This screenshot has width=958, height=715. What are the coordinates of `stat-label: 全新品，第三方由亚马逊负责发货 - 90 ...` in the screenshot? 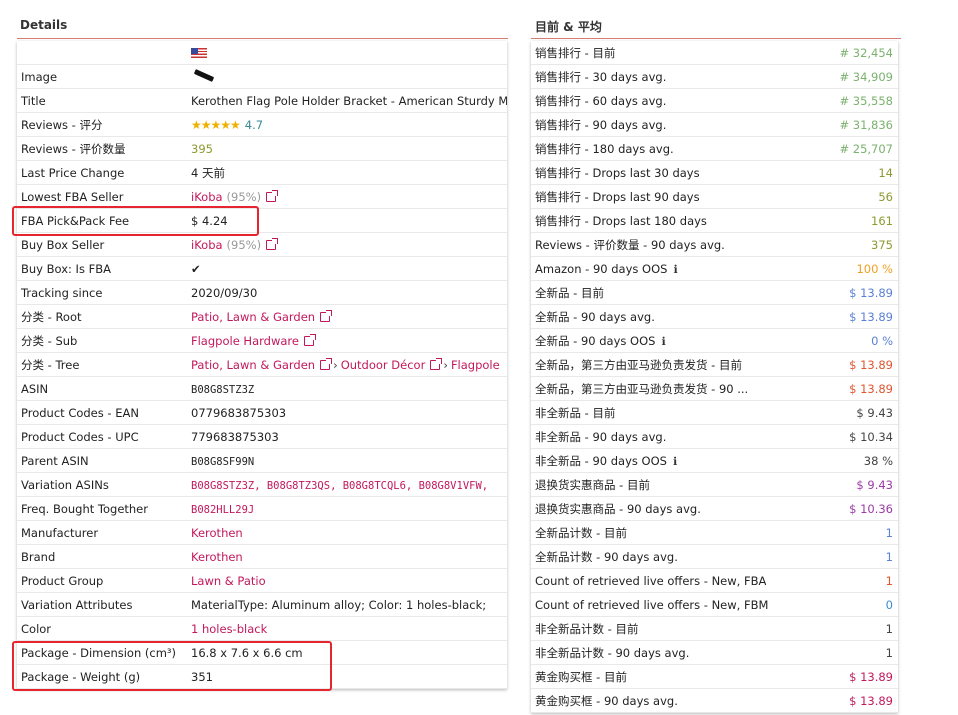 It's located at (639, 389).